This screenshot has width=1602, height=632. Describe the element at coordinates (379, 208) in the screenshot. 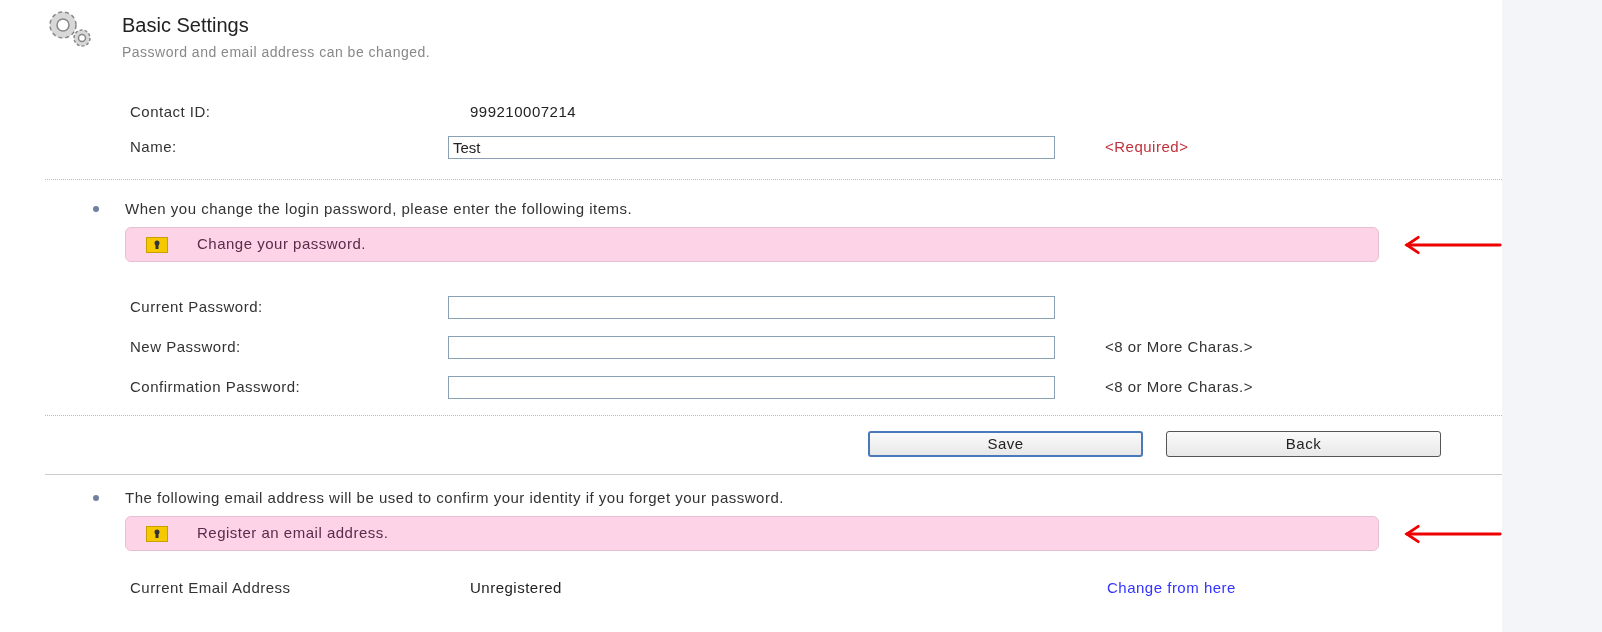

I see `section-note: When you change the login password, please enter the following items.` at that location.